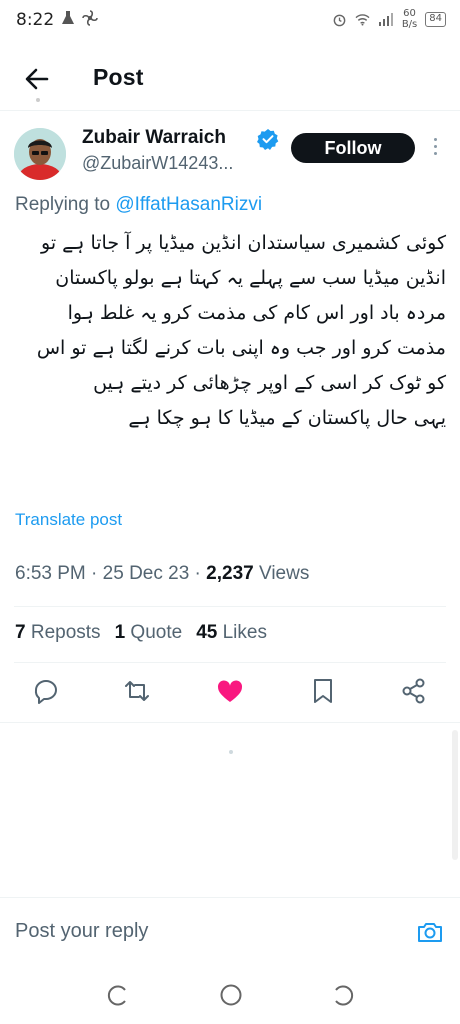 Image resolution: width=460 pixels, height=1024 pixels. I want to click on flask-icon, so click(68, 17).